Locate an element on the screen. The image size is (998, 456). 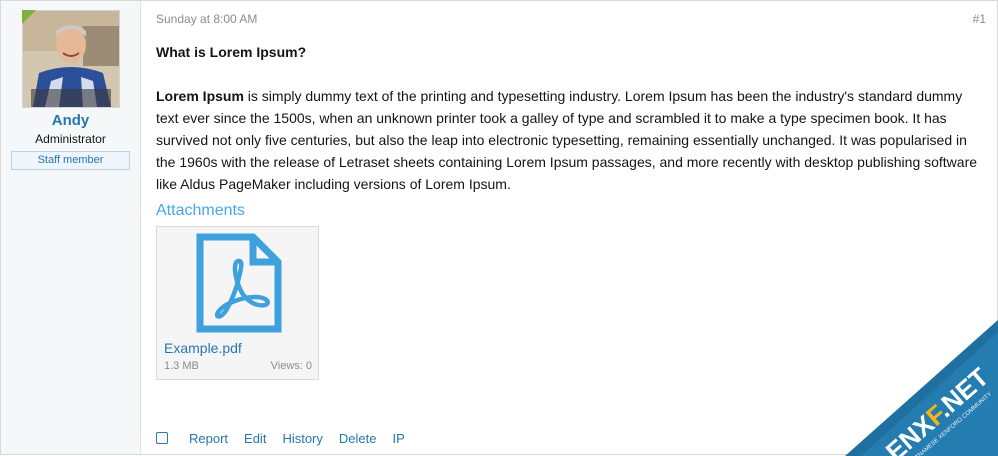
avatar-image is located at coordinates (71, 59).